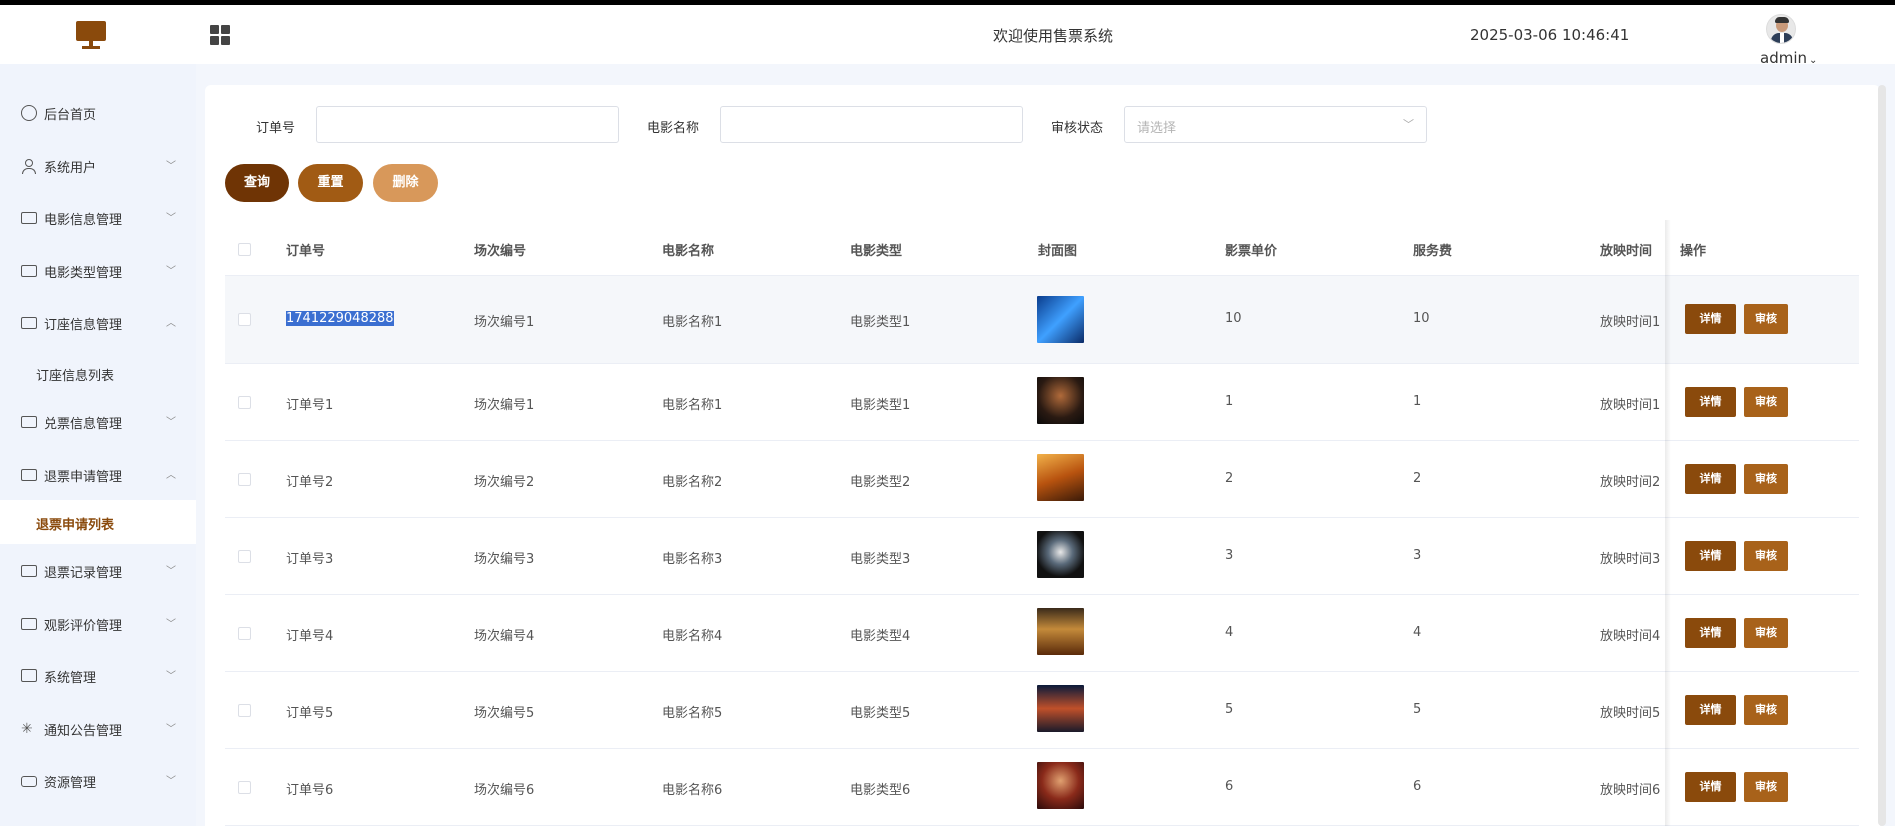 The image size is (1895, 826). What do you see at coordinates (1157, 128) in the screenshot?
I see `select-placeholder: 请选择` at bounding box center [1157, 128].